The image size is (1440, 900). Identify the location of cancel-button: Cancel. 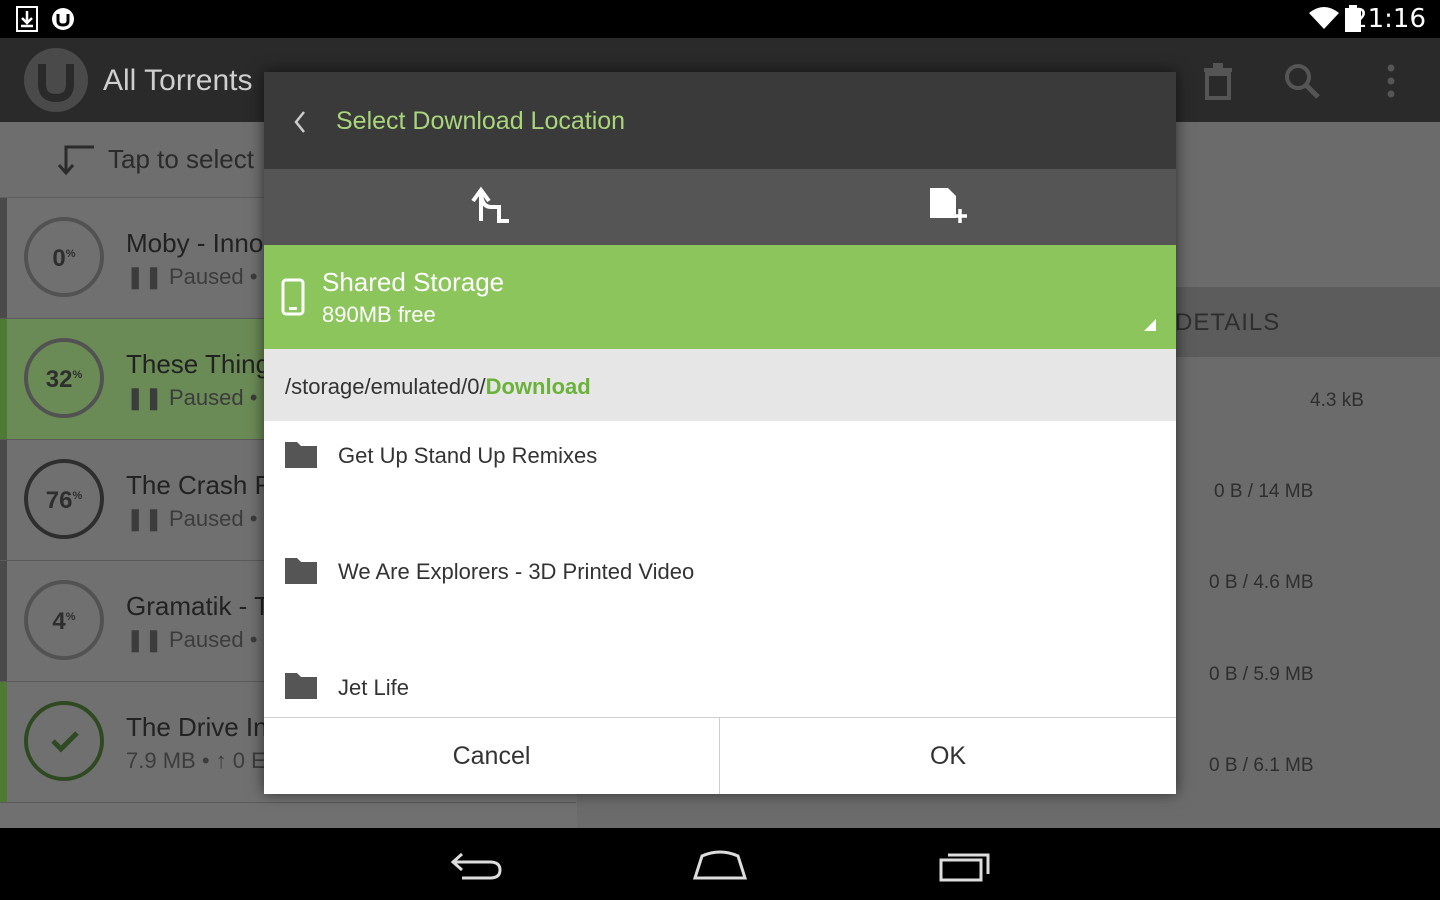
(492, 756).